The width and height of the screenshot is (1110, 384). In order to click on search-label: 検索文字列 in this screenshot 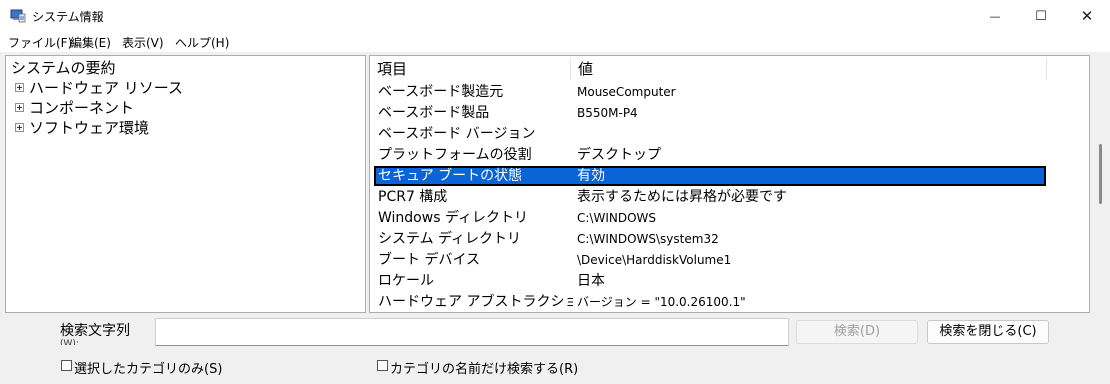, I will do `click(95, 331)`.